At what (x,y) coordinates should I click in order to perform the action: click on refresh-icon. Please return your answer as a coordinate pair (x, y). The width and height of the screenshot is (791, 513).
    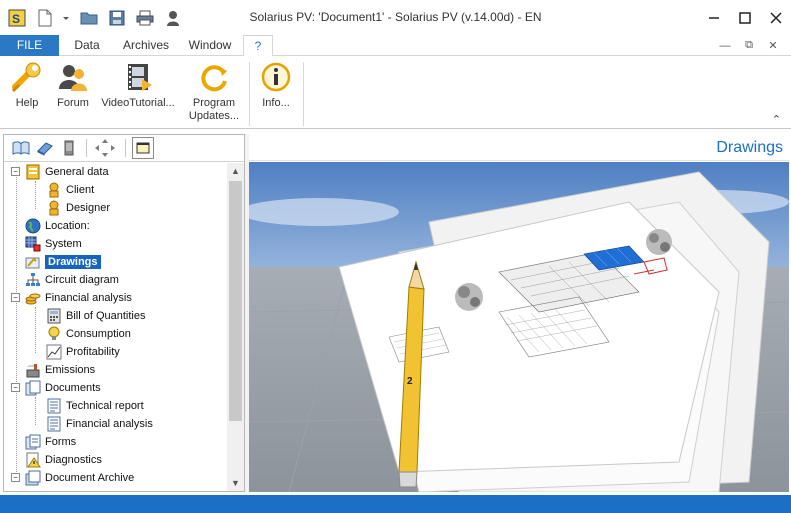
    Looking at the image, I should click on (214, 77).